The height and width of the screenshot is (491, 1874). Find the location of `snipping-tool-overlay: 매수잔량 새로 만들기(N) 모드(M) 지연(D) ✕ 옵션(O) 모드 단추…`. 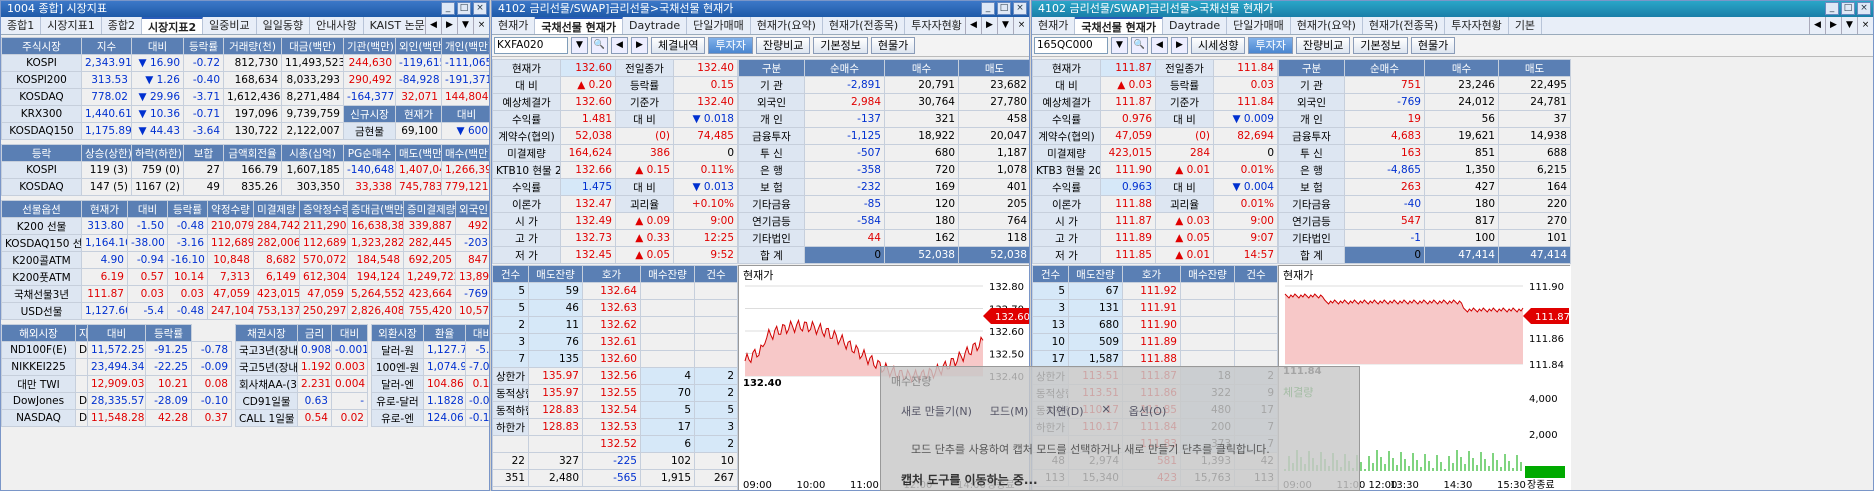

snipping-tool-overlay: 매수잔량 새로 만들기(N) 모드(M) 지연(D) ✕ 옵션(O) 모드 단추… is located at coordinates (1120, 428).